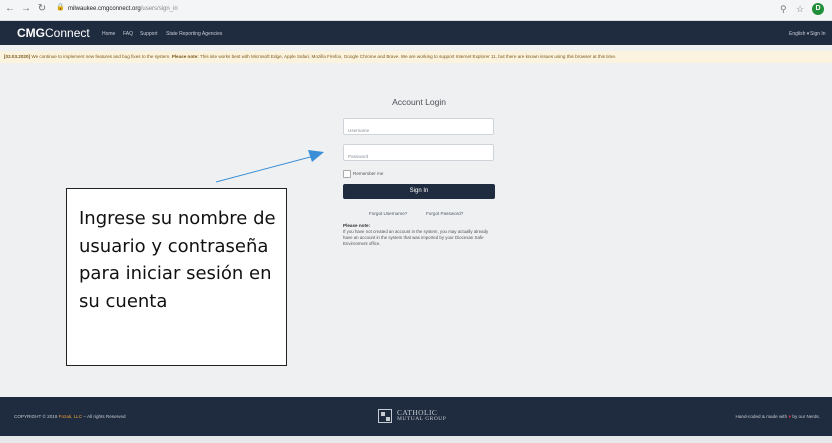 The height and width of the screenshot is (443, 832). Describe the element at coordinates (10, 9) in the screenshot. I see `back-icon: ←` at that location.